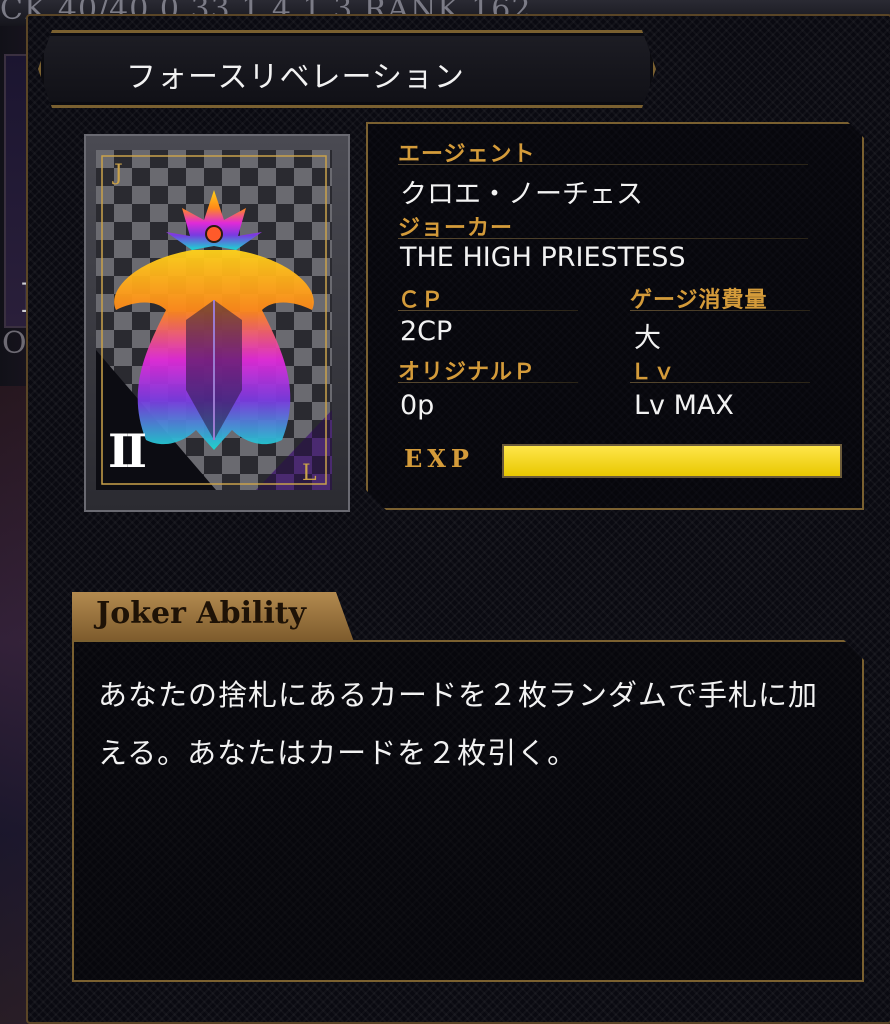  What do you see at coordinates (543, 257) in the screenshot?
I see `joker-value: THE HIGH PRIESTESS` at bounding box center [543, 257].